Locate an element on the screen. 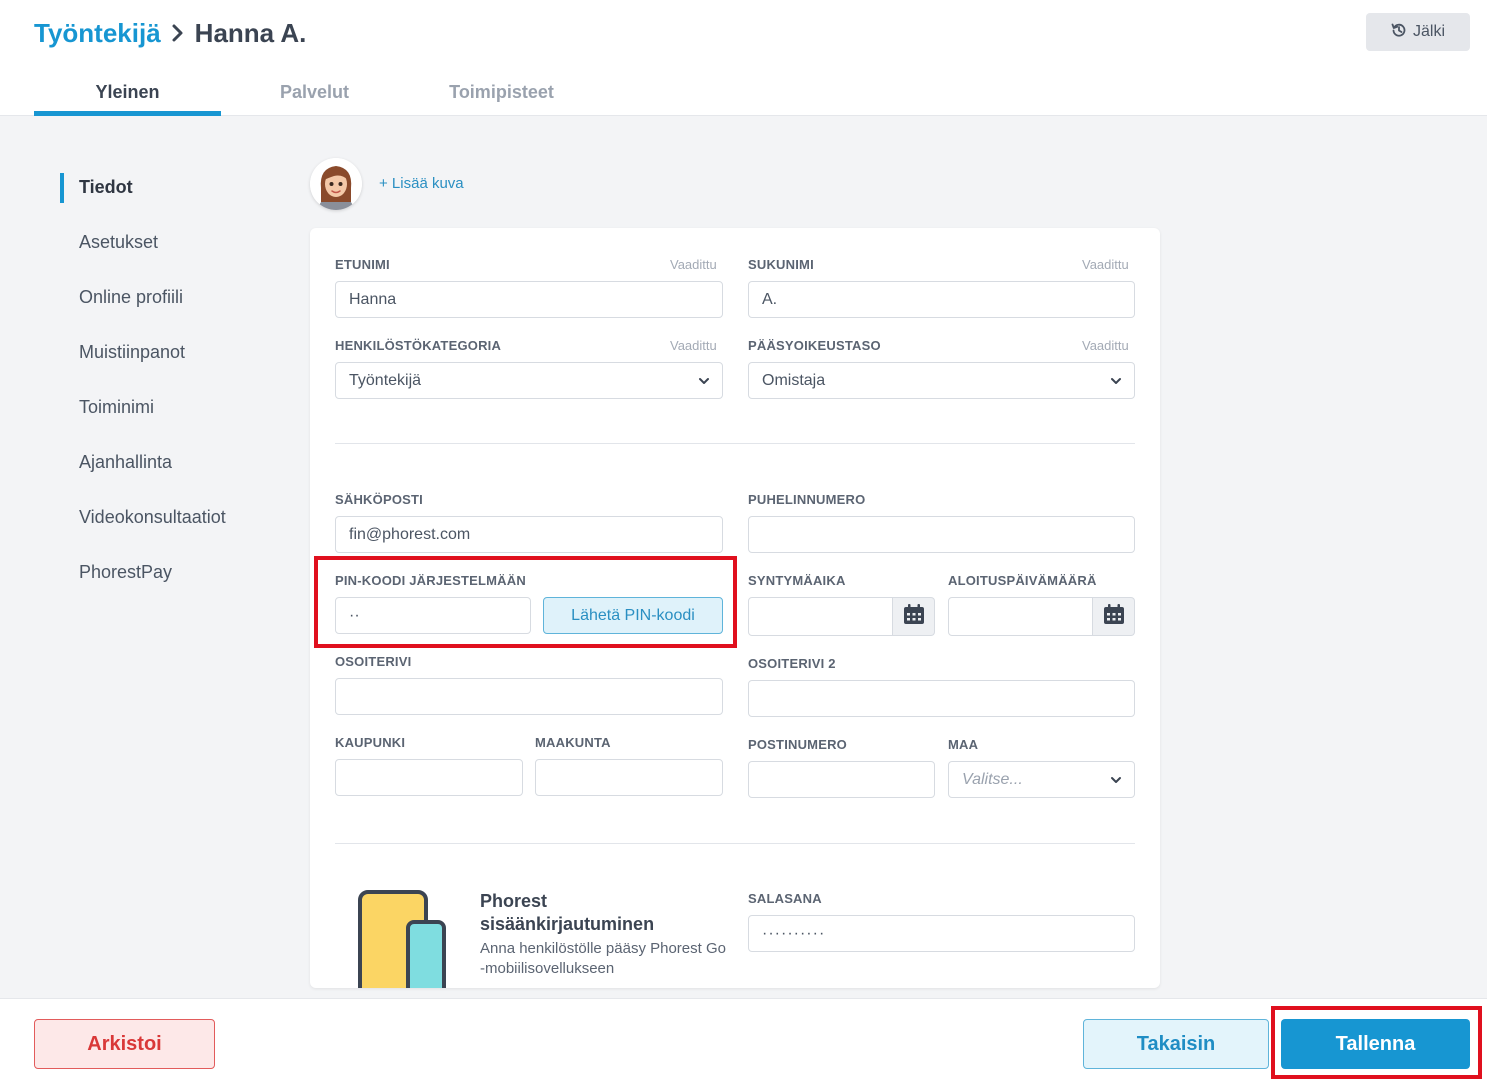  add-photo-link: + Lisää kuva is located at coordinates (421, 183).